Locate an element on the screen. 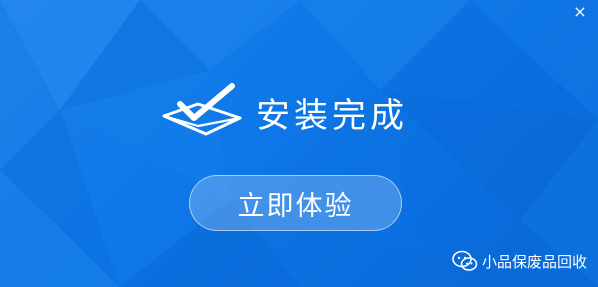  install-complete-title: 安装完成 is located at coordinates (332, 115).